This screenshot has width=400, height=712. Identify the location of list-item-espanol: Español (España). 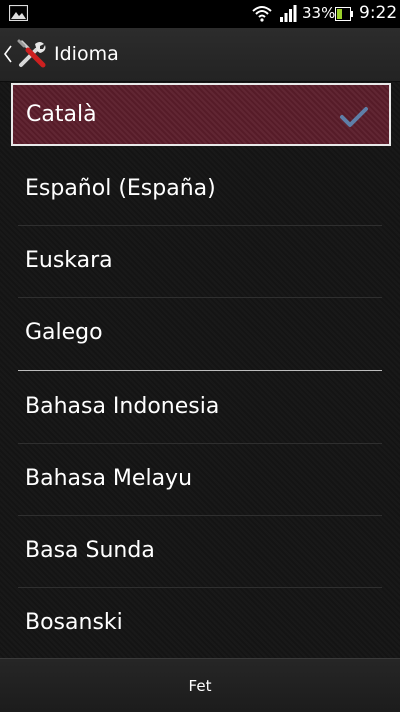
(200, 189).